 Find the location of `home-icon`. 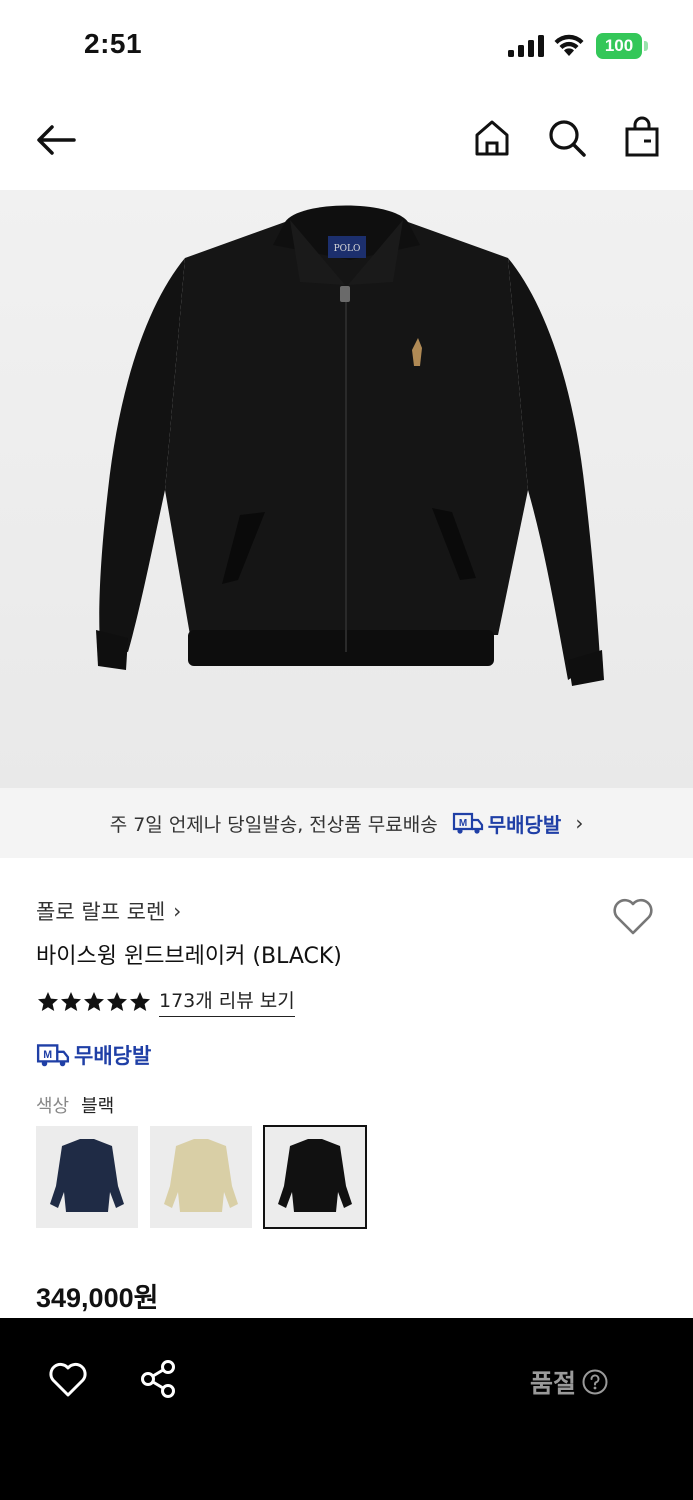

home-icon is located at coordinates (492, 138).